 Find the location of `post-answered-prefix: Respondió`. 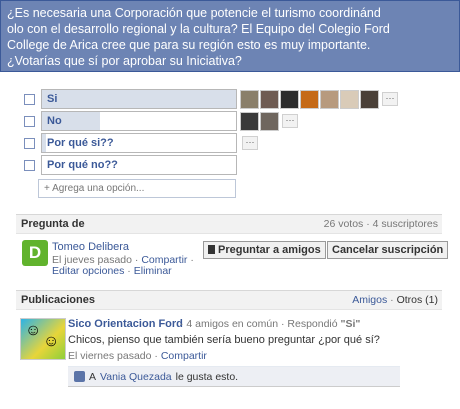

post-answered-prefix: Respondió is located at coordinates (312, 324).